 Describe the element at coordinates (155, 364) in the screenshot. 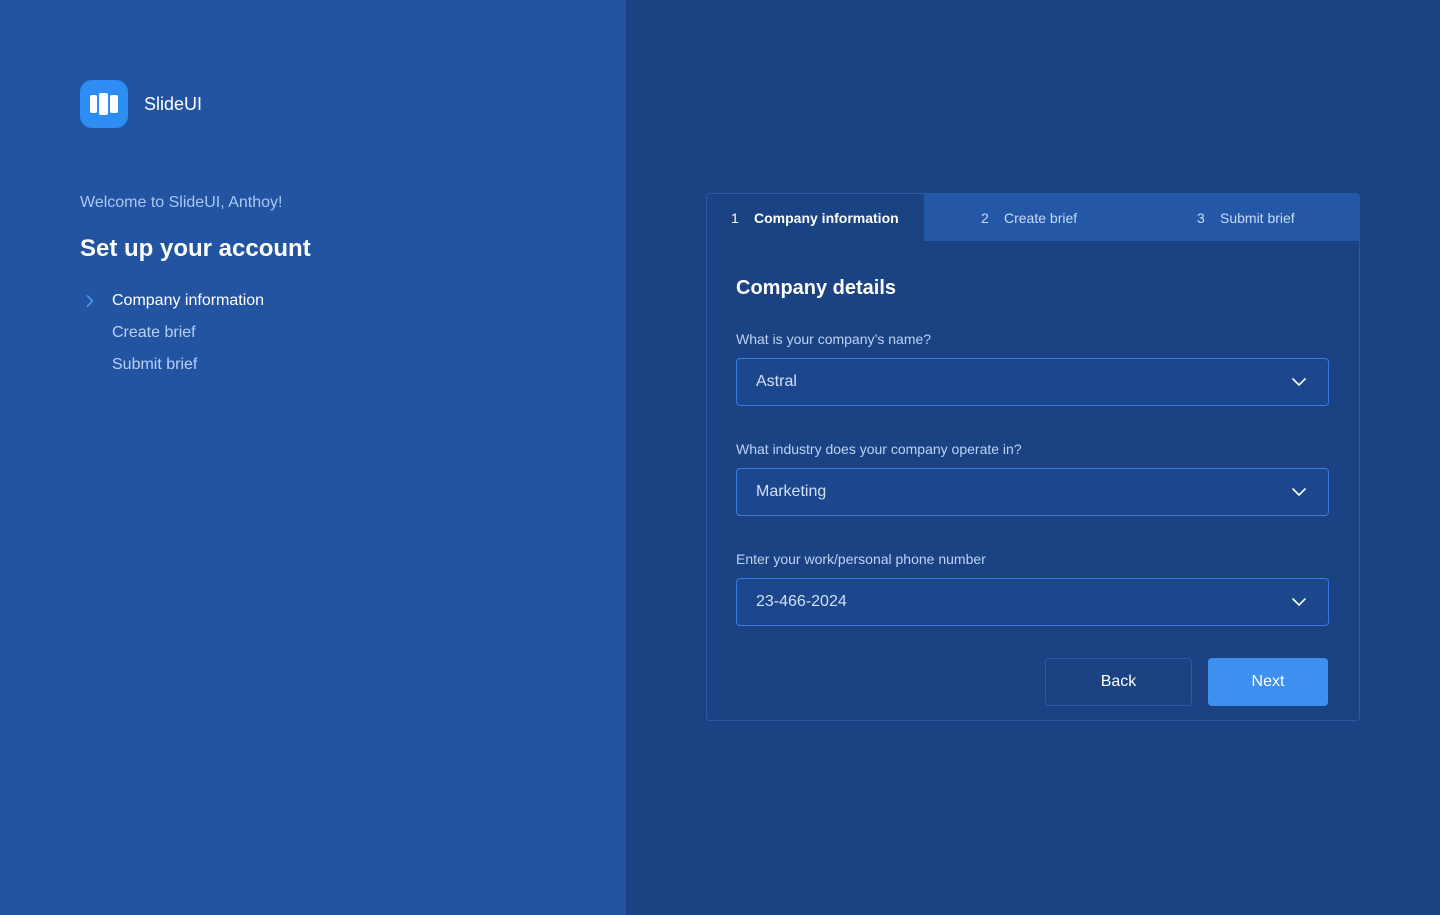

I see `sidebar-step-label: Submit brief` at that location.